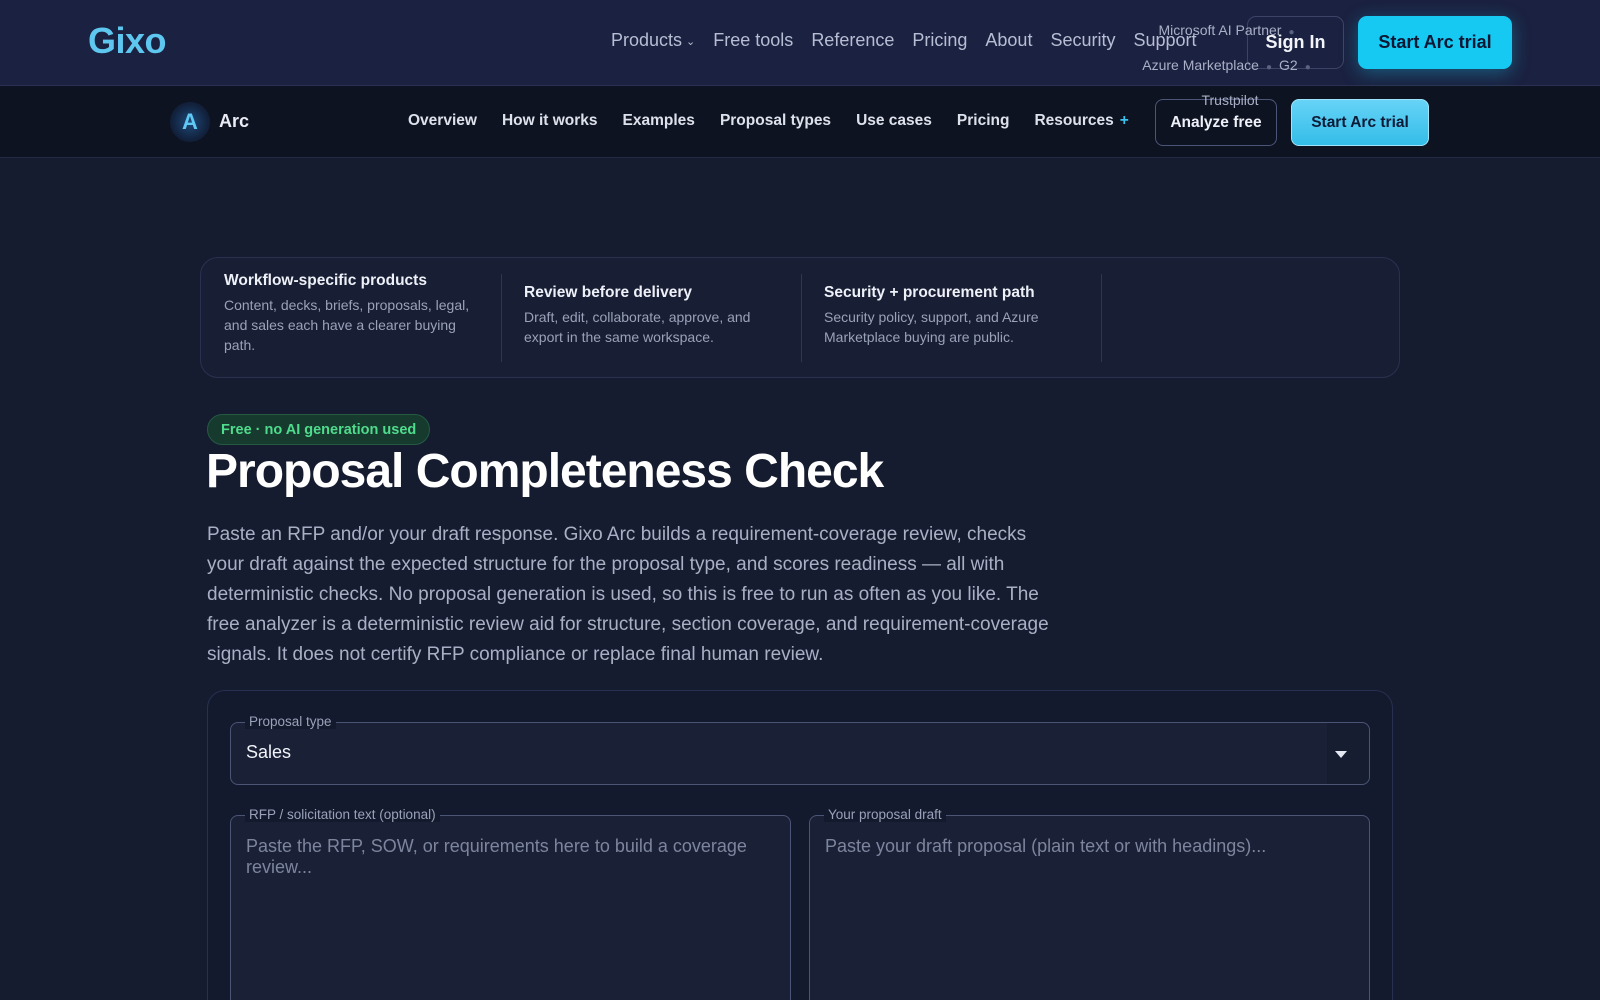 The height and width of the screenshot is (1000, 1600). I want to click on page-title: Proposal Completeness Check, so click(545, 471).